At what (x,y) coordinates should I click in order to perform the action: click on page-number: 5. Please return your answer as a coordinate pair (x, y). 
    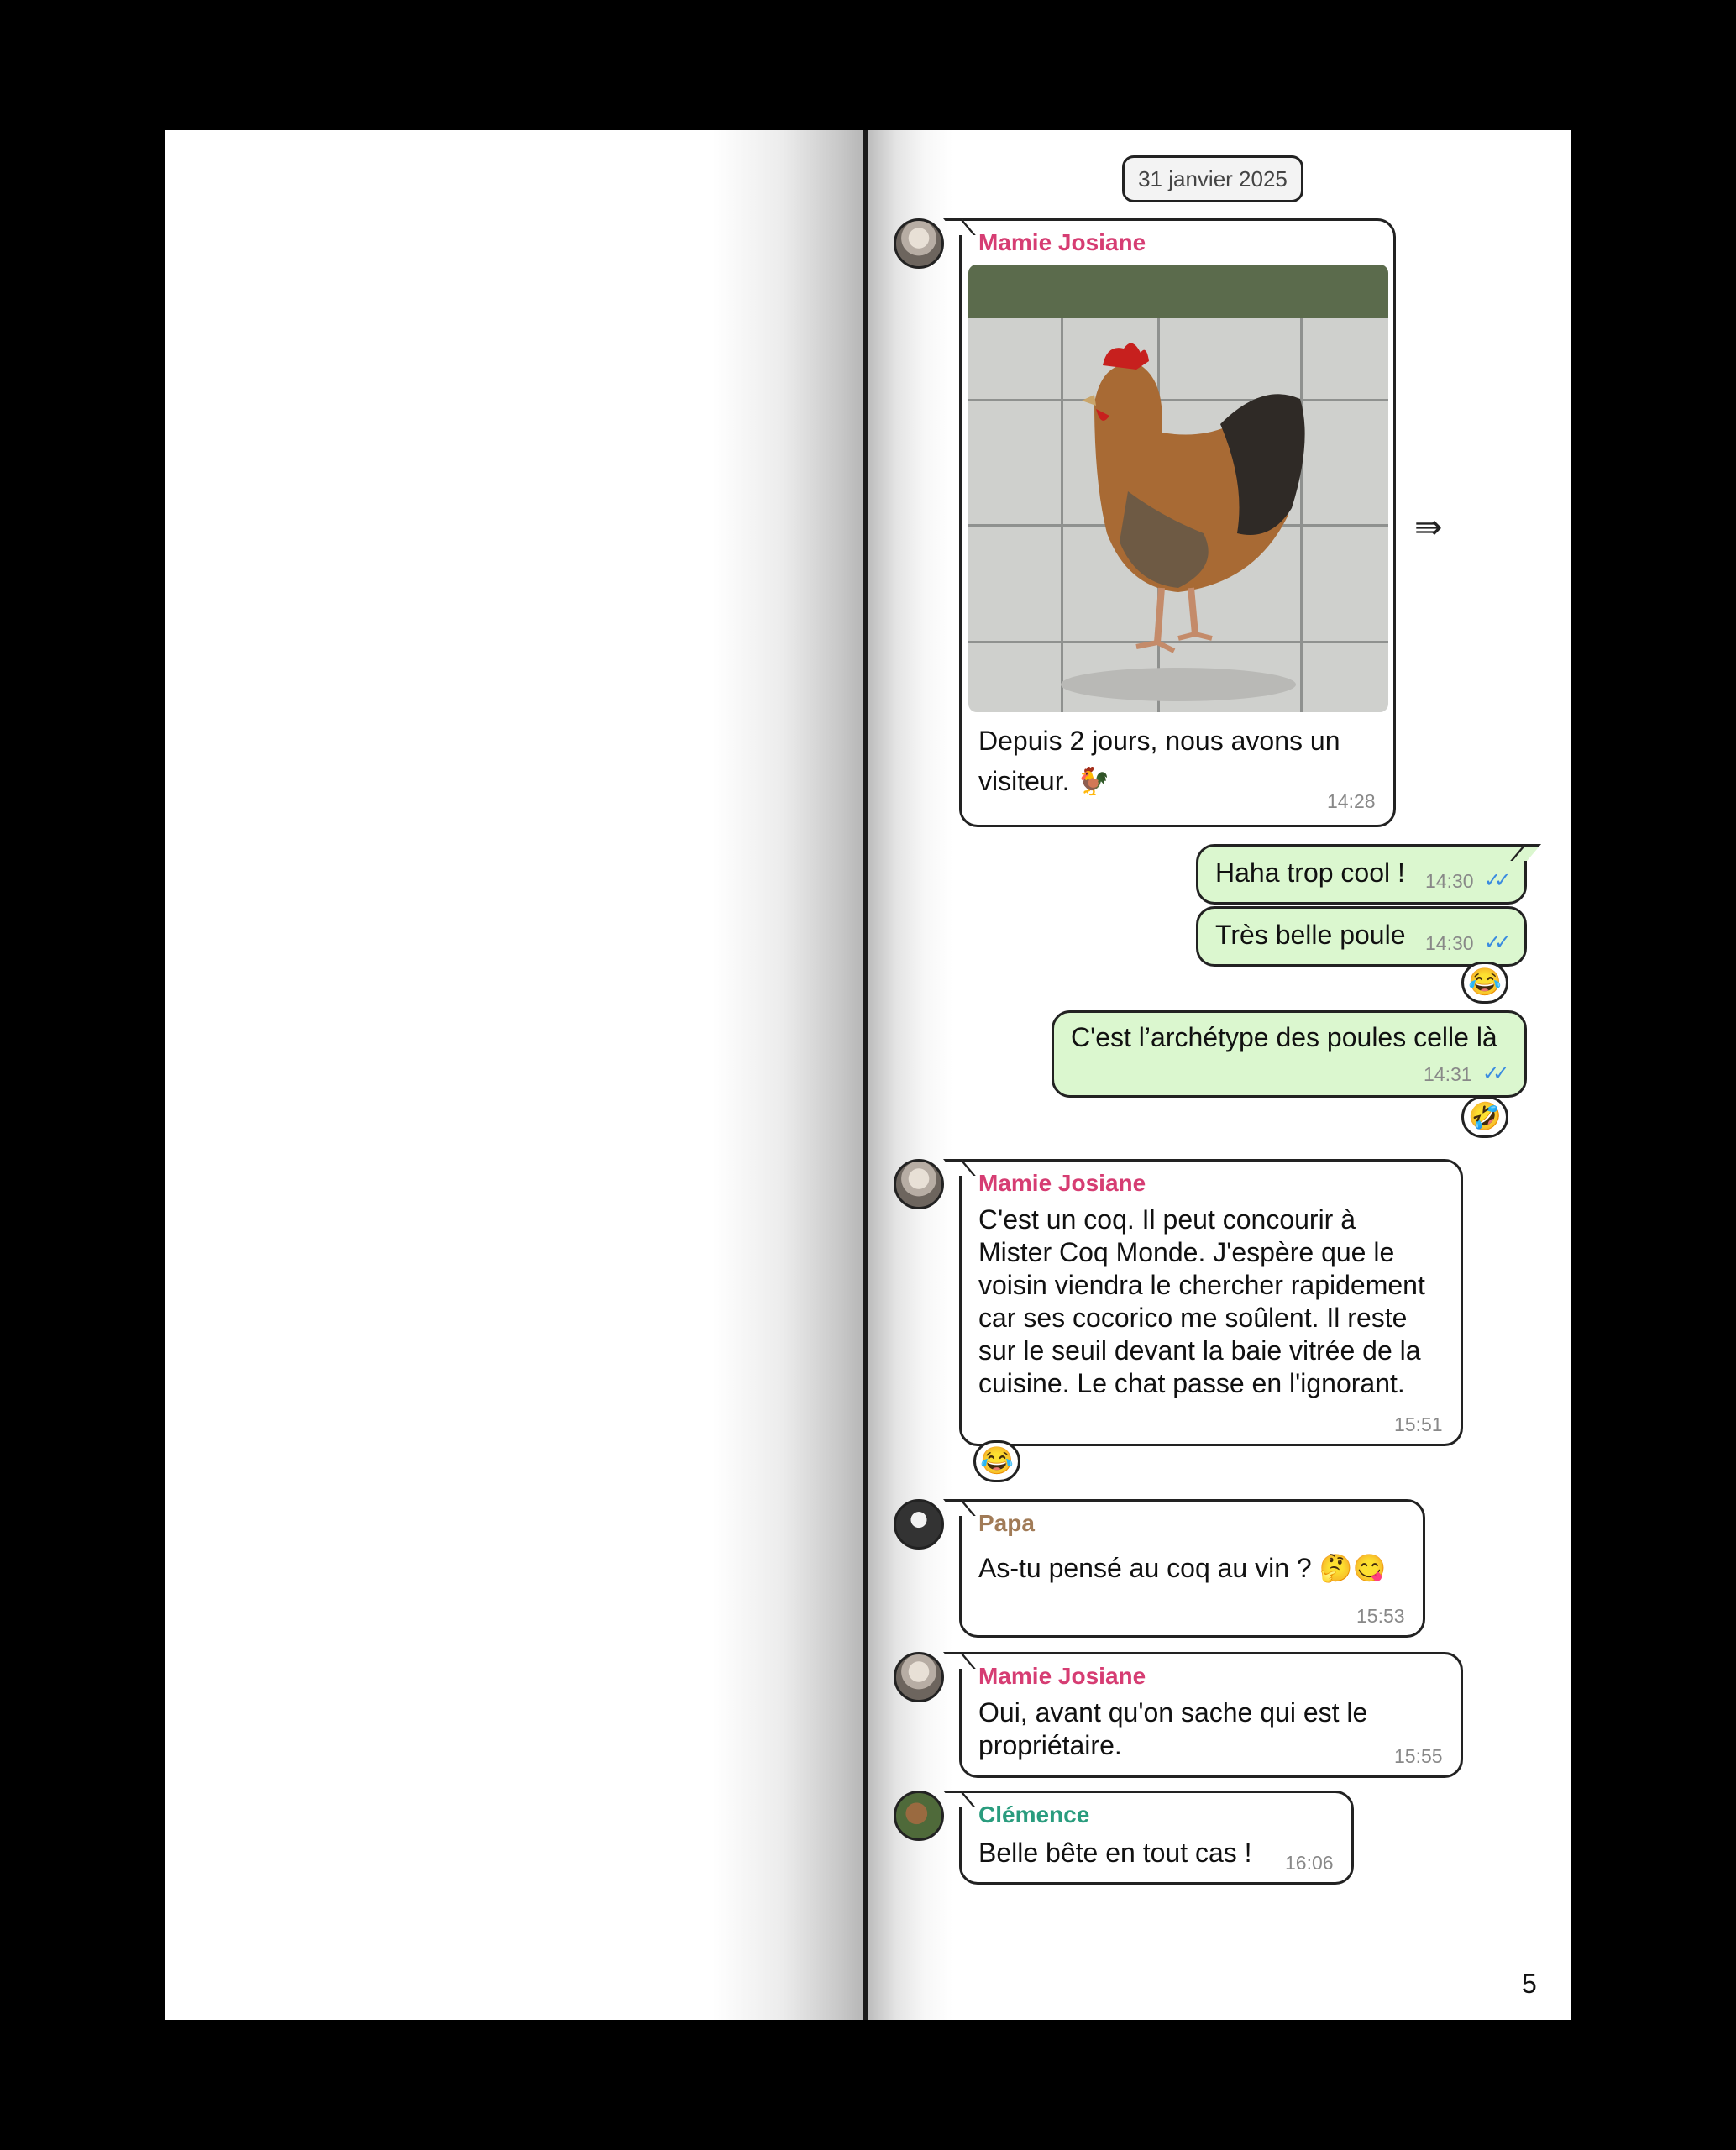
    Looking at the image, I should click on (1529, 1984).